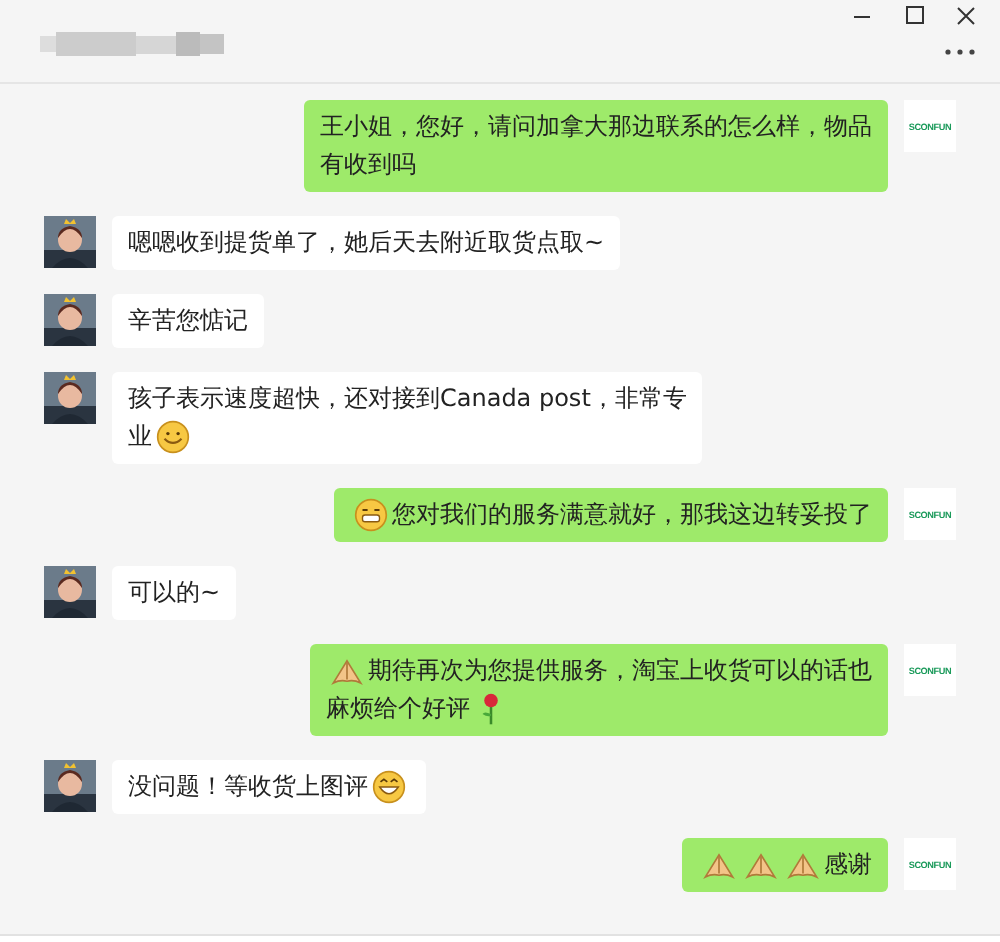 This screenshot has height=942, width=1000. Describe the element at coordinates (371, 515) in the screenshot. I see `grimace-face-icon` at that location.